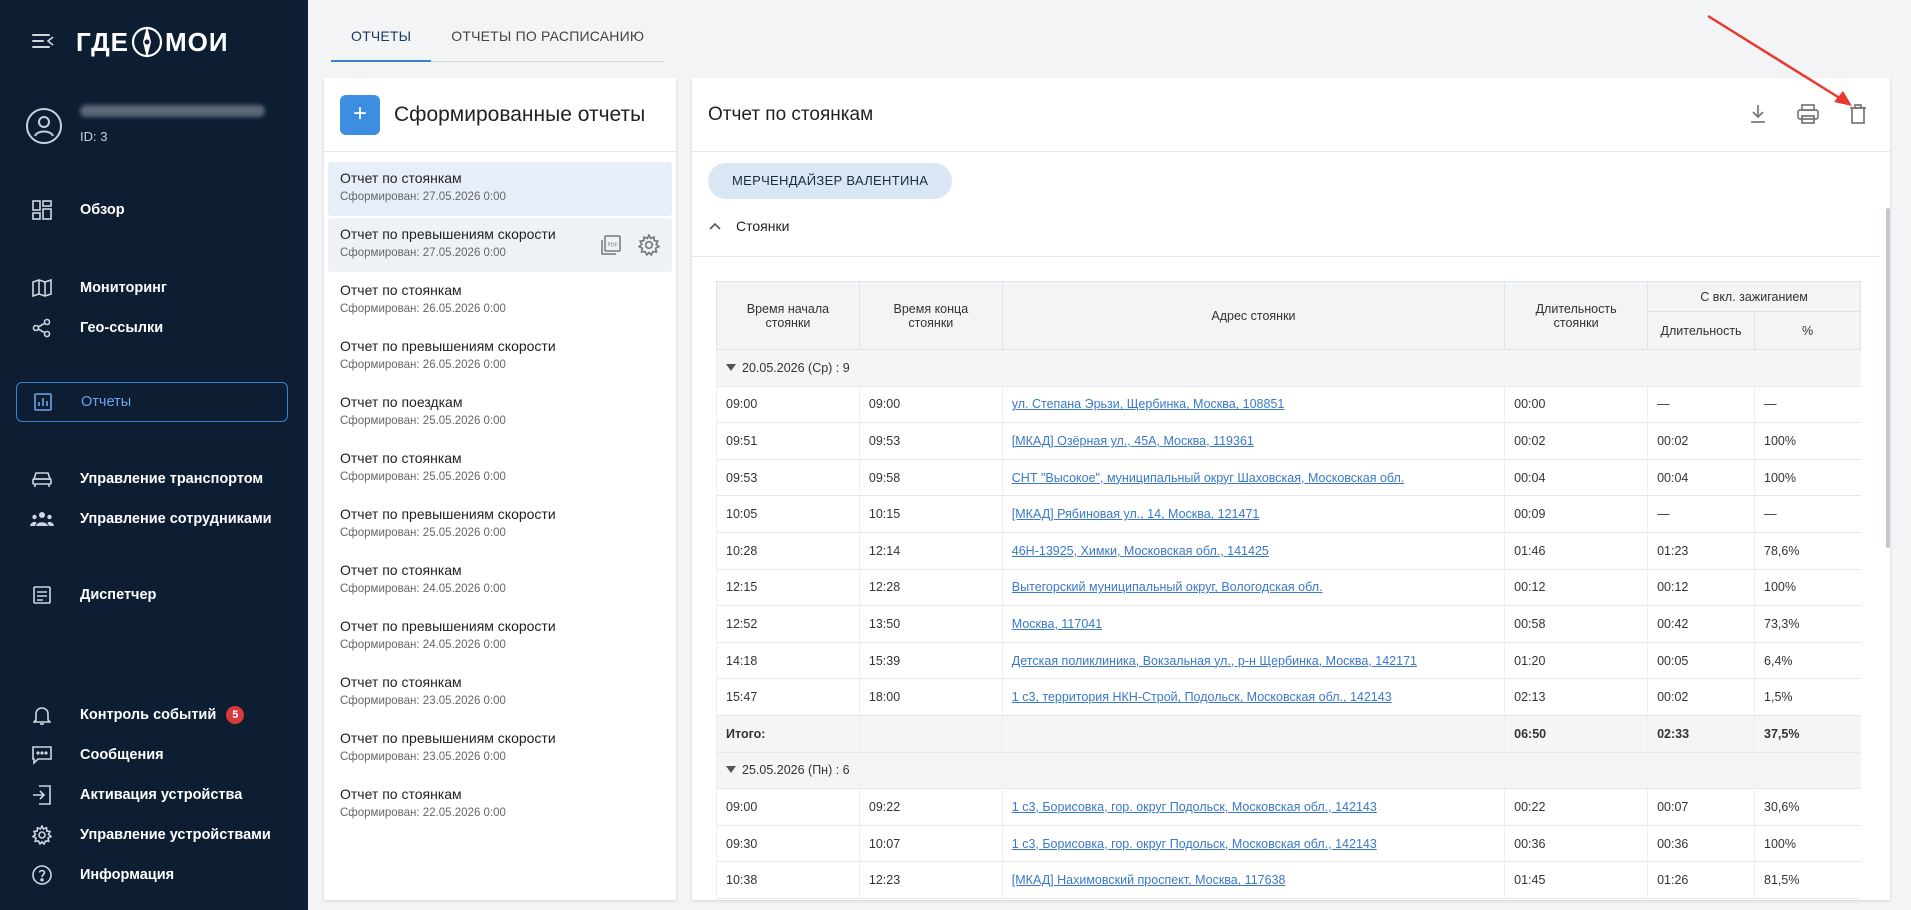 This screenshot has width=1911, height=910. I want to click on car-icon, so click(42, 479).